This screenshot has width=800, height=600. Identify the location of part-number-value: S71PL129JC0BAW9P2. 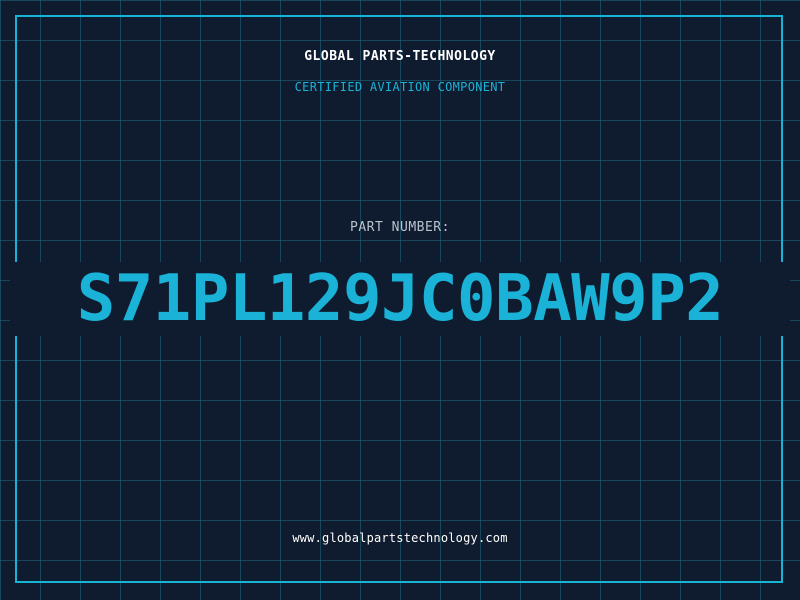
(400, 299).